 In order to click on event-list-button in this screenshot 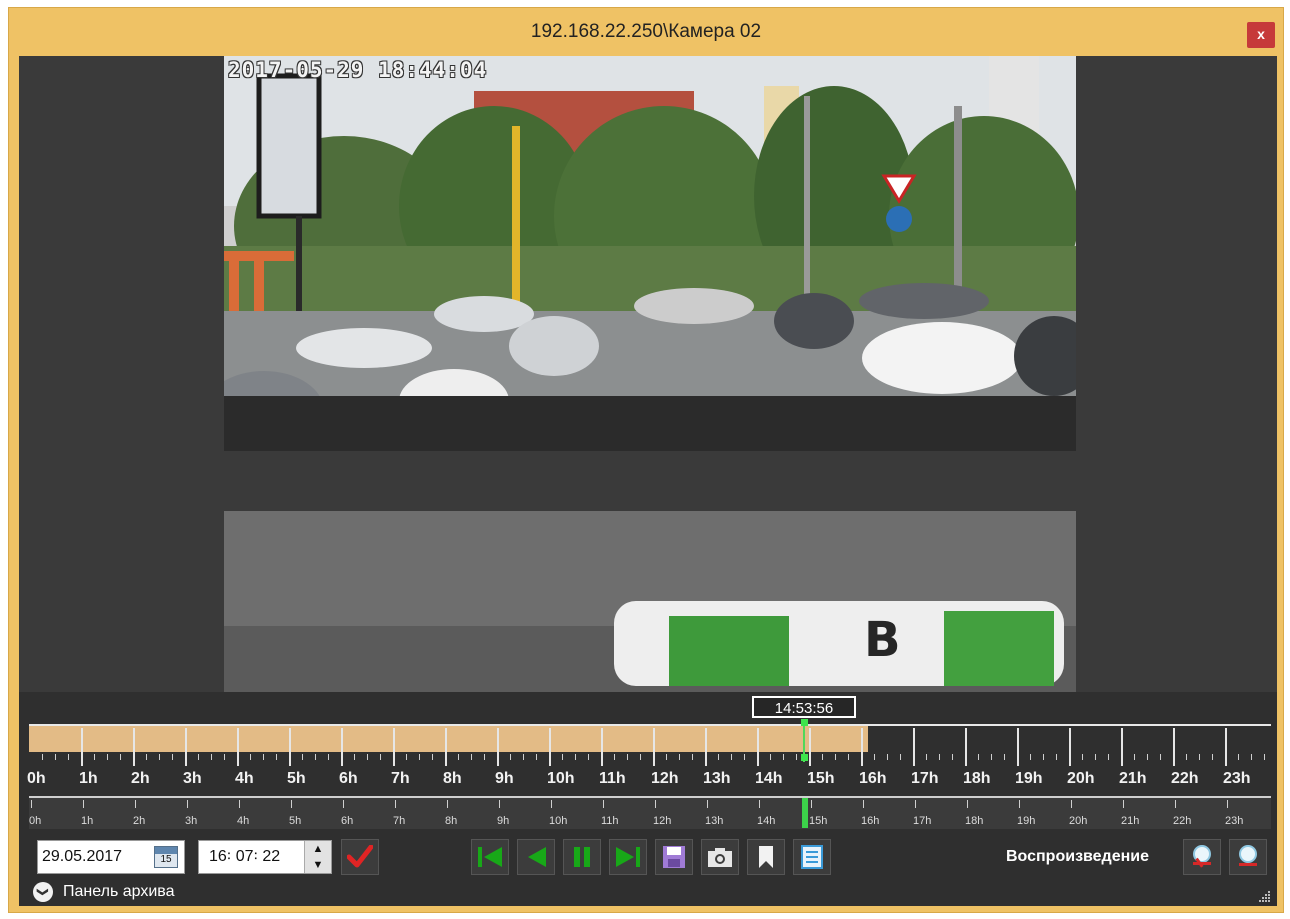, I will do `click(812, 857)`.